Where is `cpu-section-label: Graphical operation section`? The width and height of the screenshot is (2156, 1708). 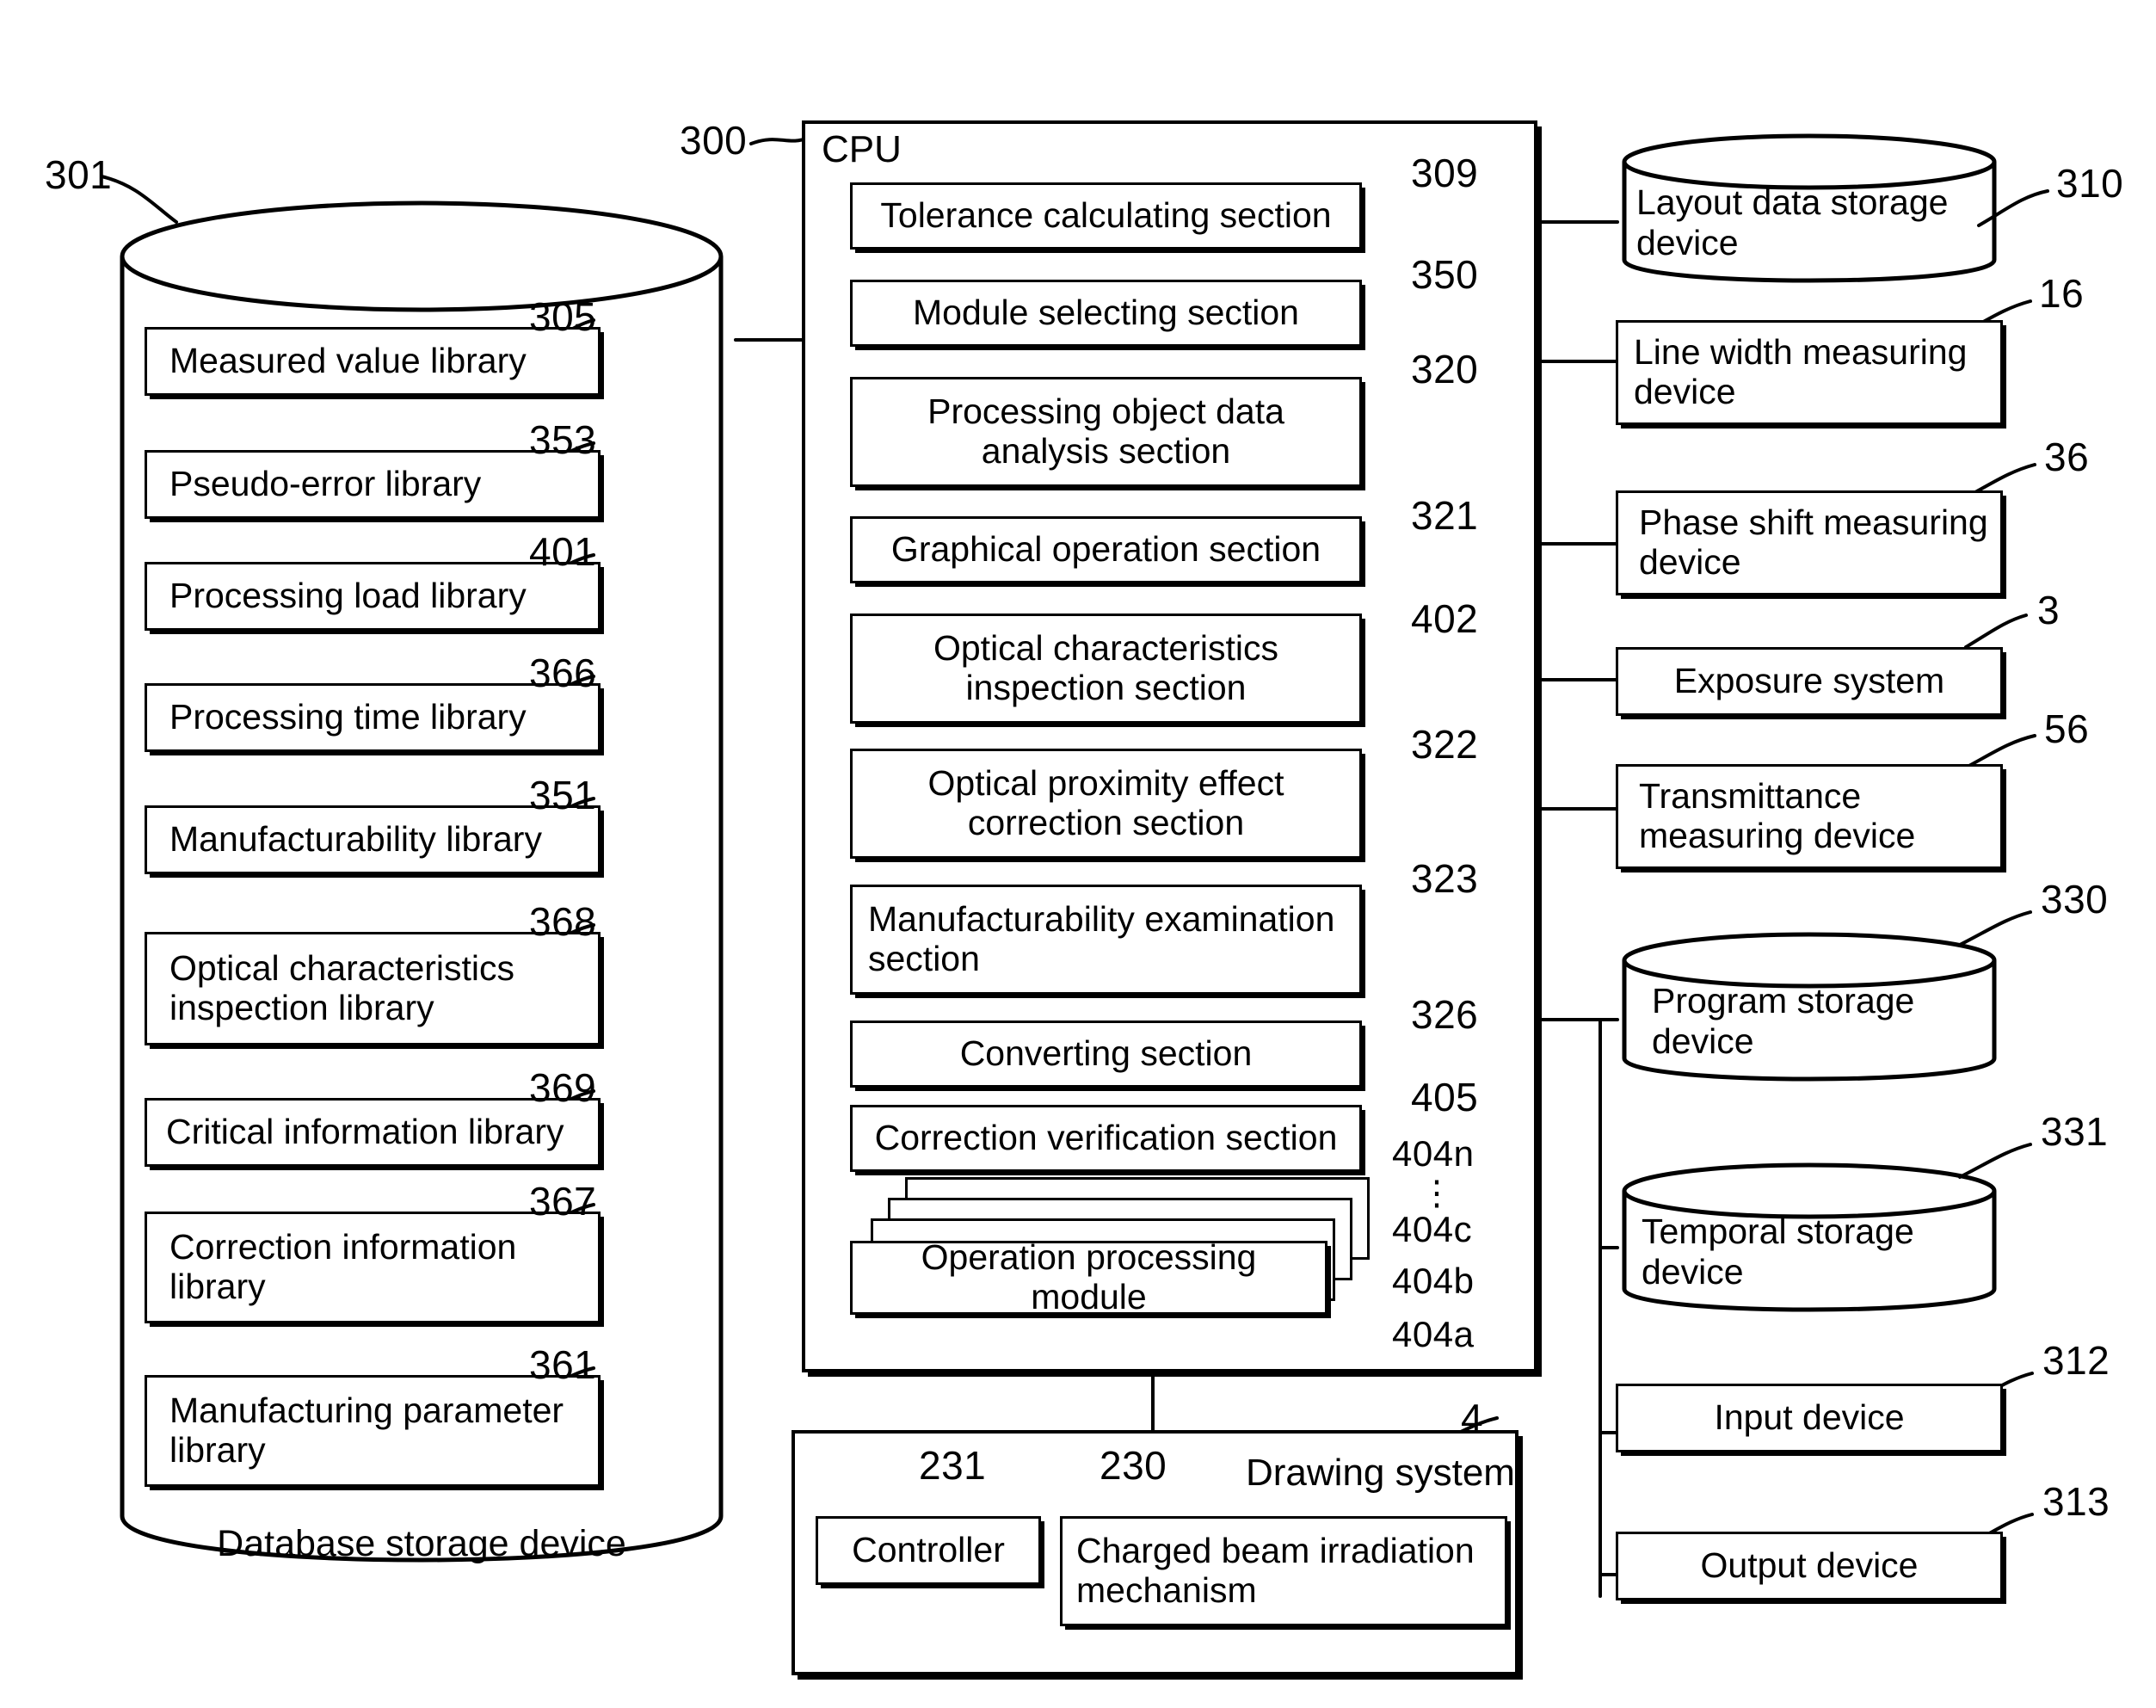 cpu-section-label: Graphical operation section is located at coordinates (1105, 549).